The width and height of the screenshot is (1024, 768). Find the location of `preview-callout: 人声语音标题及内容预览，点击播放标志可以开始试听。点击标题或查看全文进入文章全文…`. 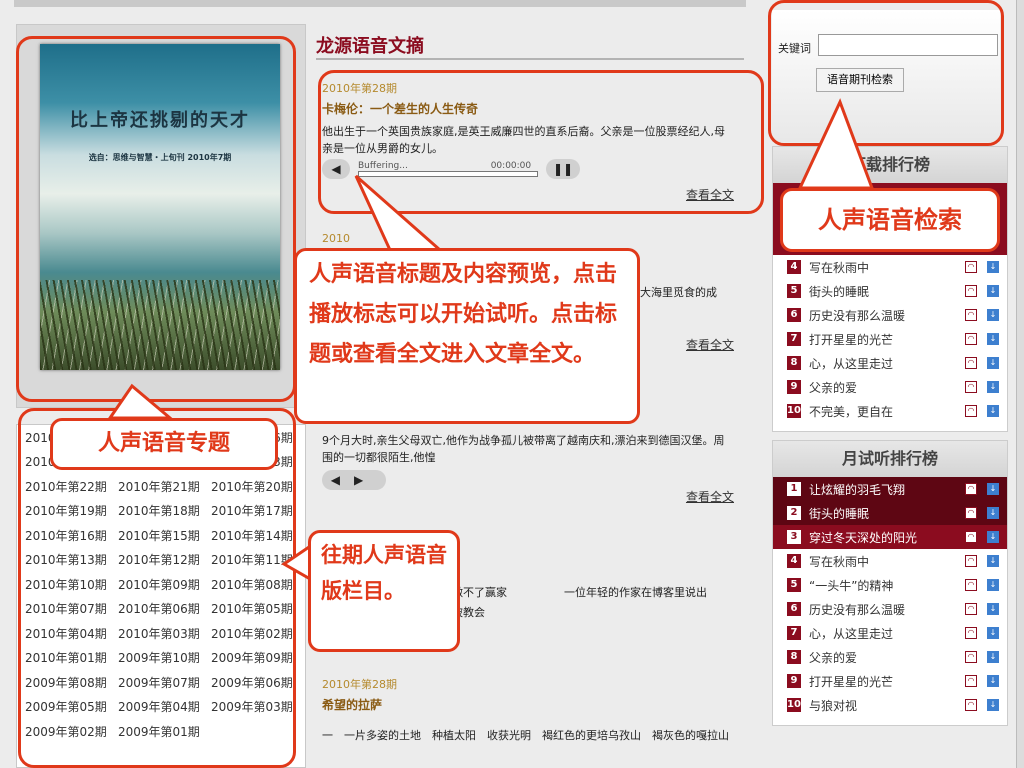

preview-callout: 人声语音标题及内容预览，点击播放标志可以开始试听。点击标题或查看全文进入文章全文… is located at coordinates (467, 336).